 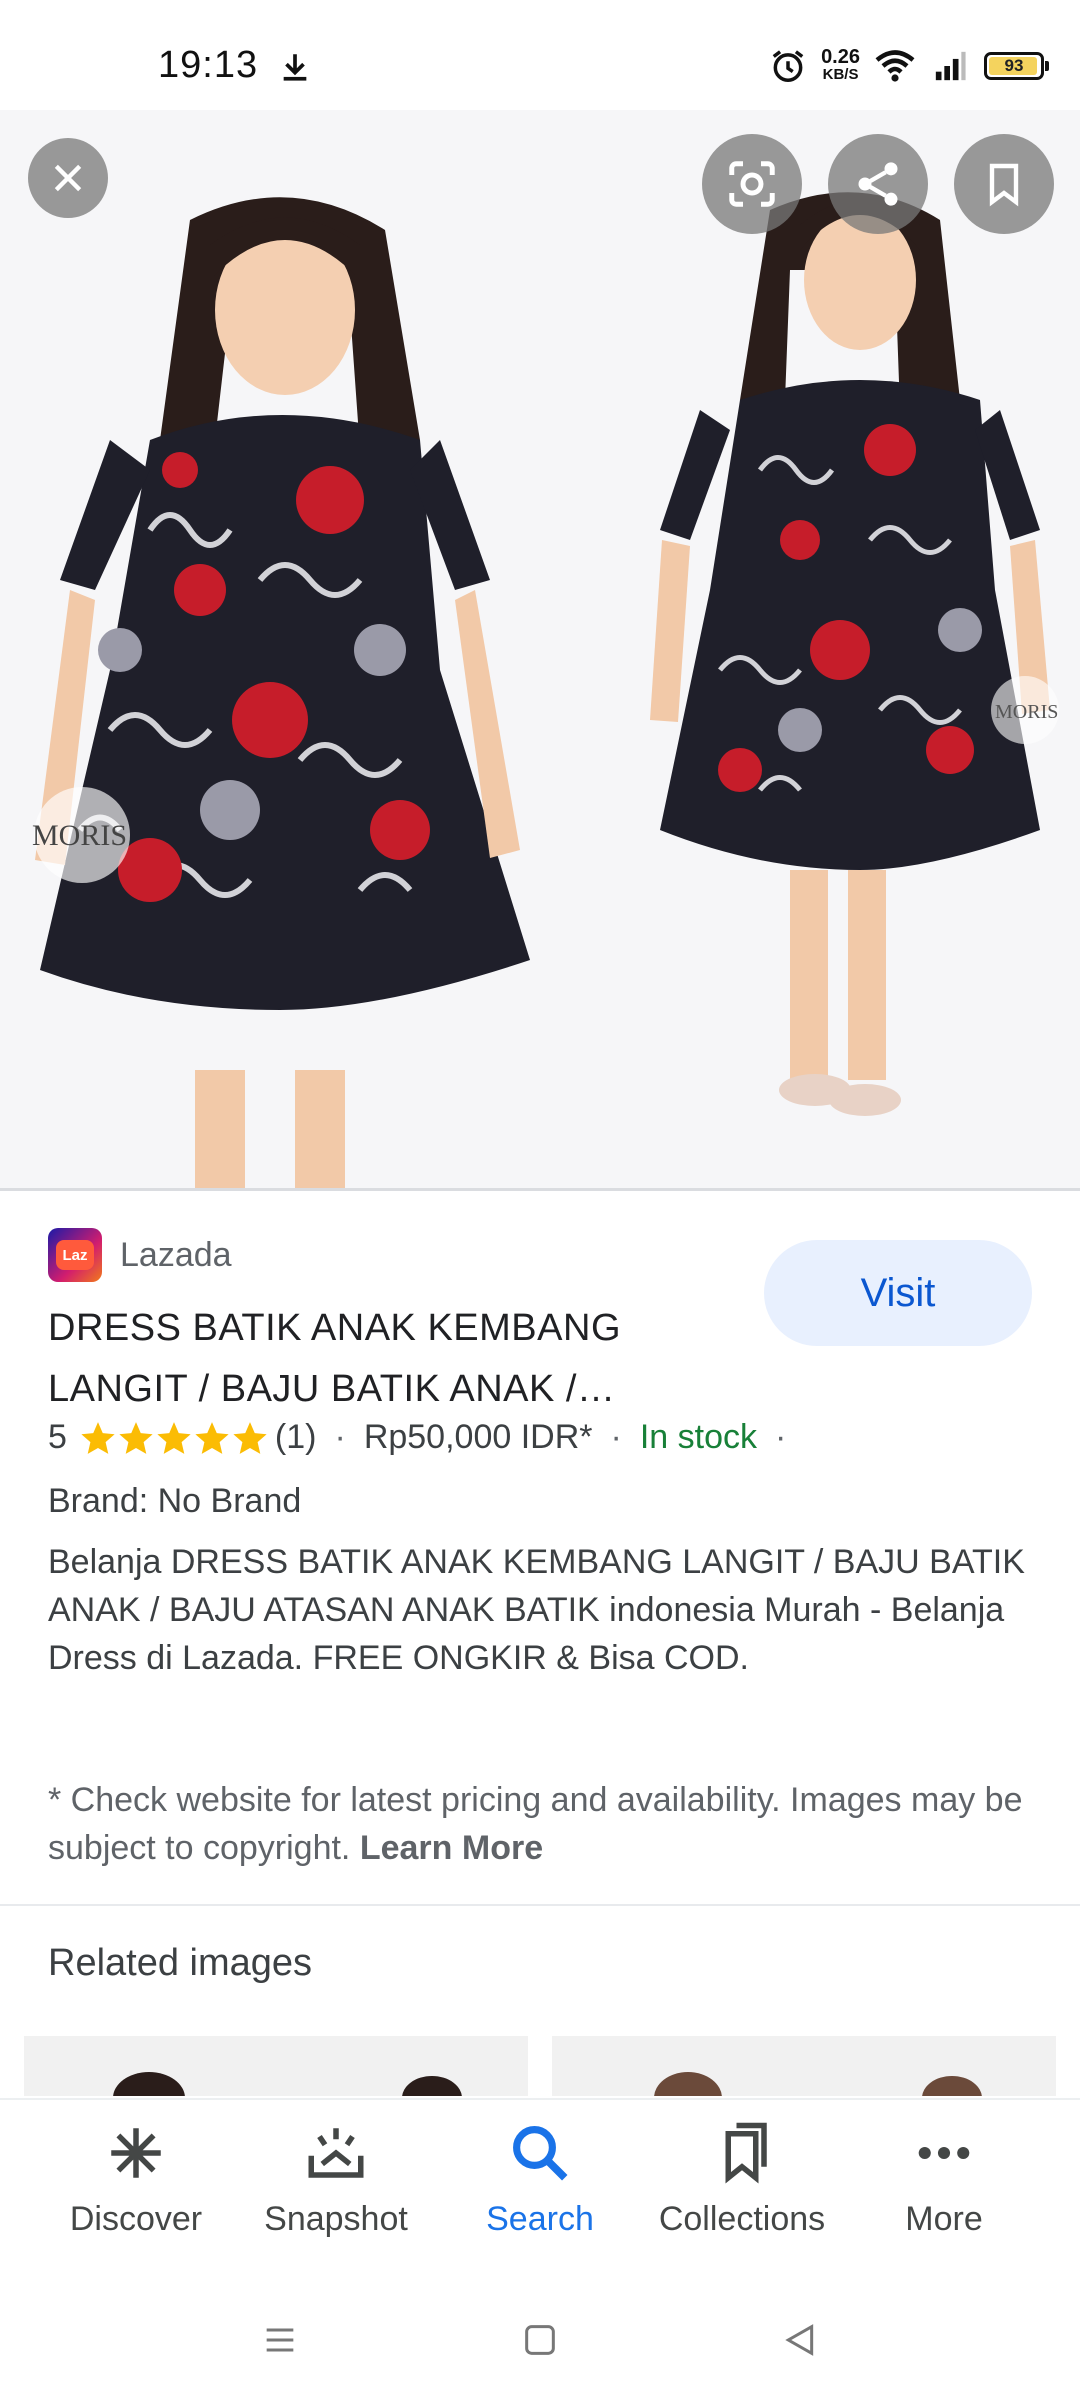 I want to click on nav-label: Collections, so click(x=742, y=2219).